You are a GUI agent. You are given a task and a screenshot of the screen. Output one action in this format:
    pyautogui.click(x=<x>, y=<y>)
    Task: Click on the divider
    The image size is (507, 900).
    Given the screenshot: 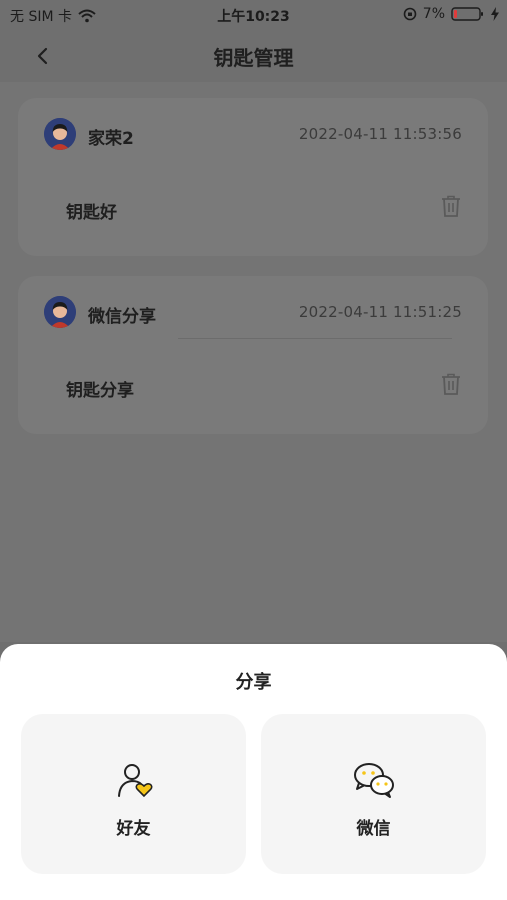 What is the action you would take?
    pyautogui.click(x=315, y=338)
    